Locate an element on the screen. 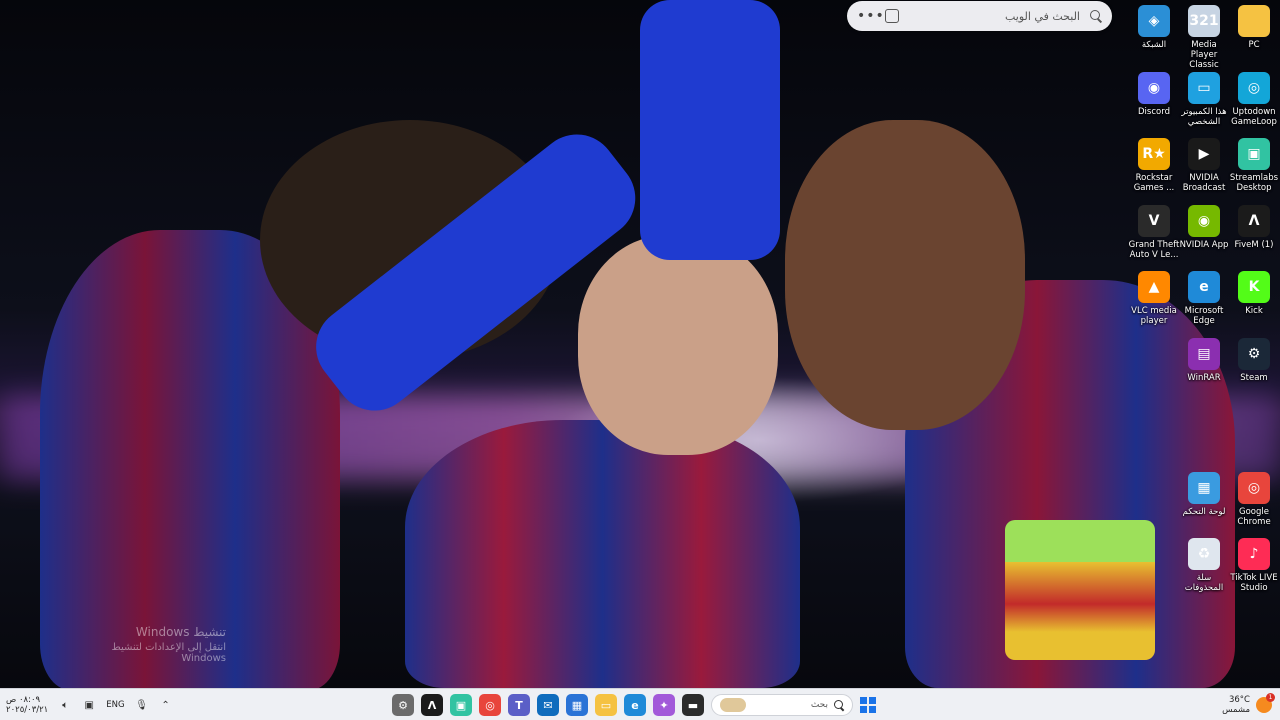 The image size is (1280, 720). desktop-icon-kick: K Kick is located at coordinates (1254, 293).